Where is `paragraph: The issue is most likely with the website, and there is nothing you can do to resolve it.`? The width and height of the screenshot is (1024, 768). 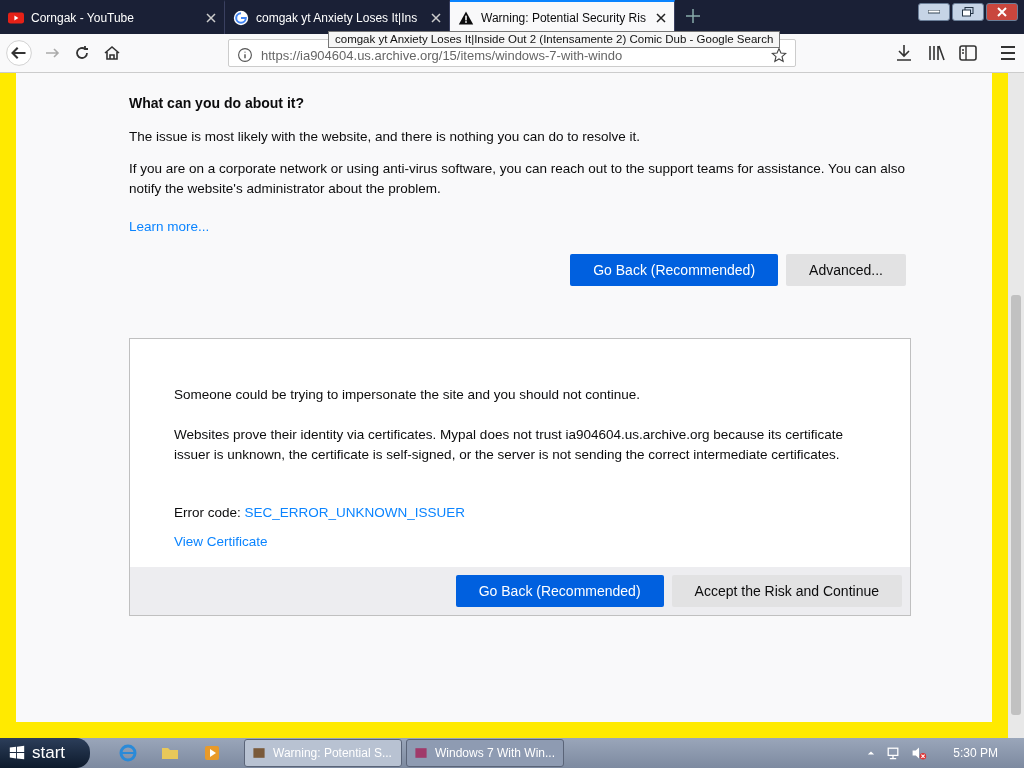
paragraph: The issue is most likely with the website, and there is nothing you can do to resolve it. is located at coordinates (385, 137).